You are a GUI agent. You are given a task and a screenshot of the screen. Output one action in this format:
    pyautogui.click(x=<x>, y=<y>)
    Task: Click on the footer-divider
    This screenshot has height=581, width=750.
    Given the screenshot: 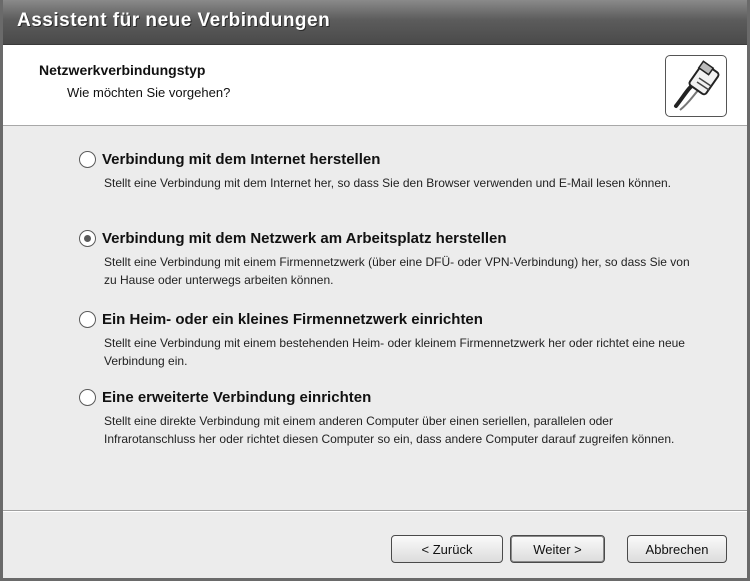 What is the action you would take?
    pyautogui.click(x=375, y=511)
    